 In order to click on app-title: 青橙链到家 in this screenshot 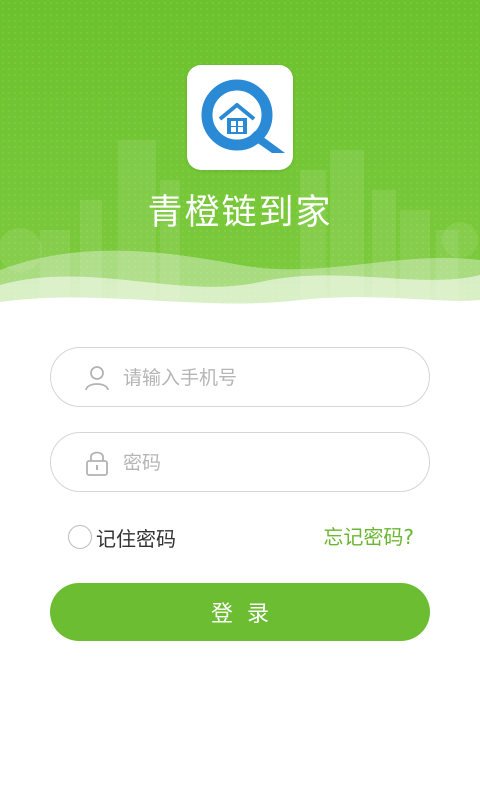, I will do `click(240, 213)`.